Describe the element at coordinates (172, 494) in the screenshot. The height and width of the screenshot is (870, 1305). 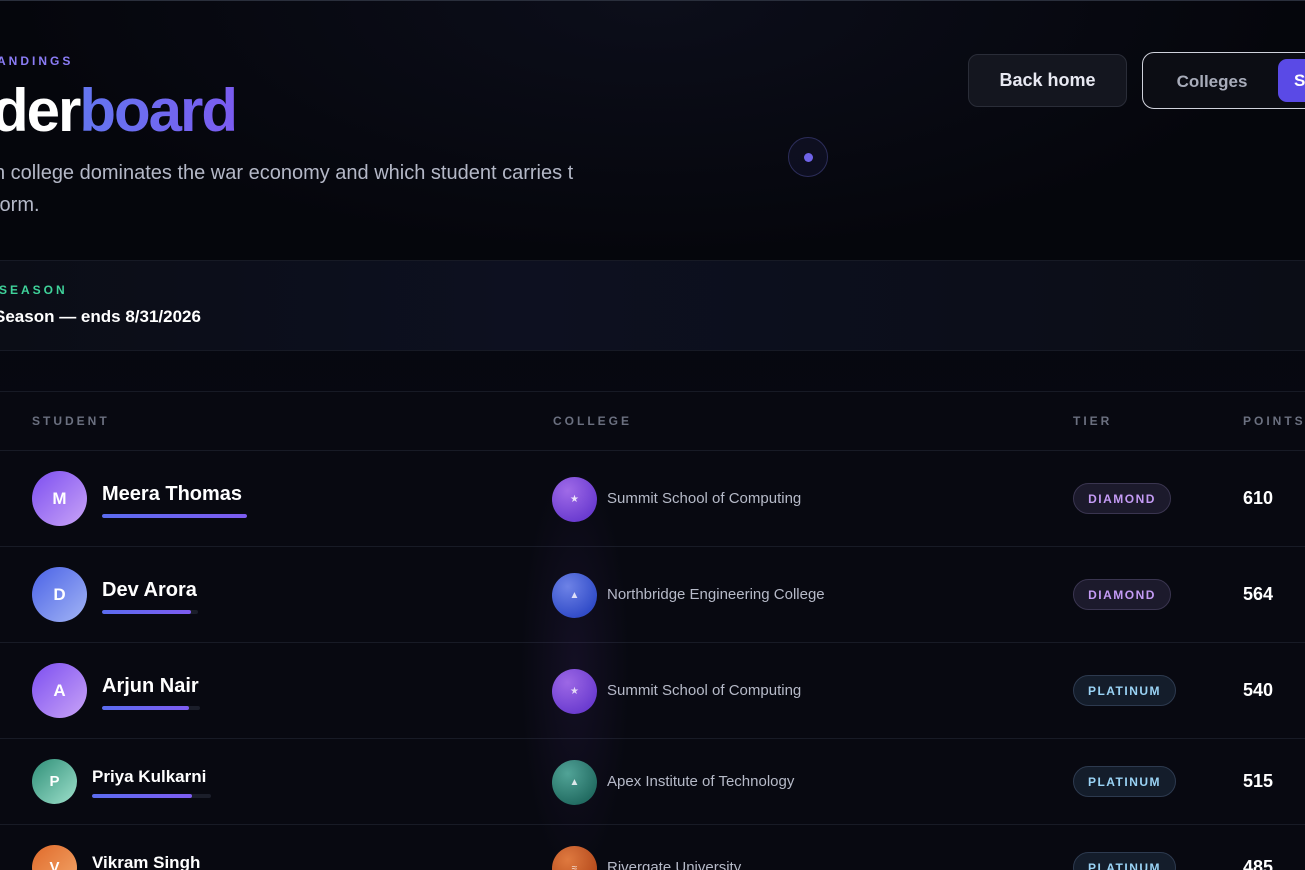
I see `student-name: Meera Thomas` at that location.